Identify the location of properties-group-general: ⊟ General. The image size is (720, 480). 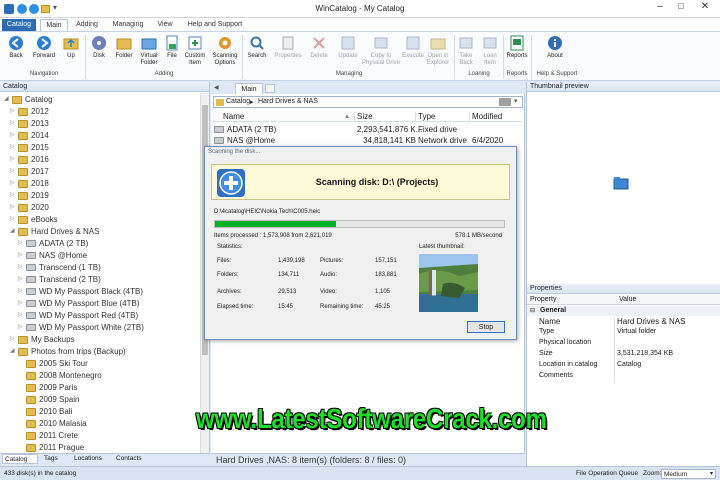
(623, 311).